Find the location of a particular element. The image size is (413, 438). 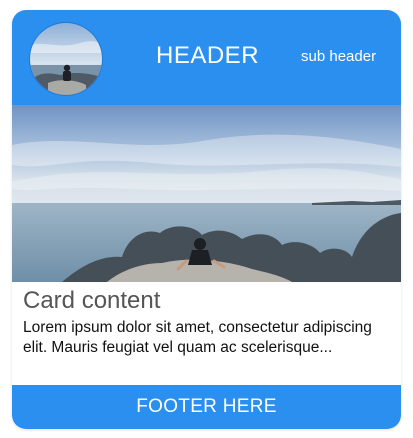

card-footer: FOOTER HERE is located at coordinates (206, 407).